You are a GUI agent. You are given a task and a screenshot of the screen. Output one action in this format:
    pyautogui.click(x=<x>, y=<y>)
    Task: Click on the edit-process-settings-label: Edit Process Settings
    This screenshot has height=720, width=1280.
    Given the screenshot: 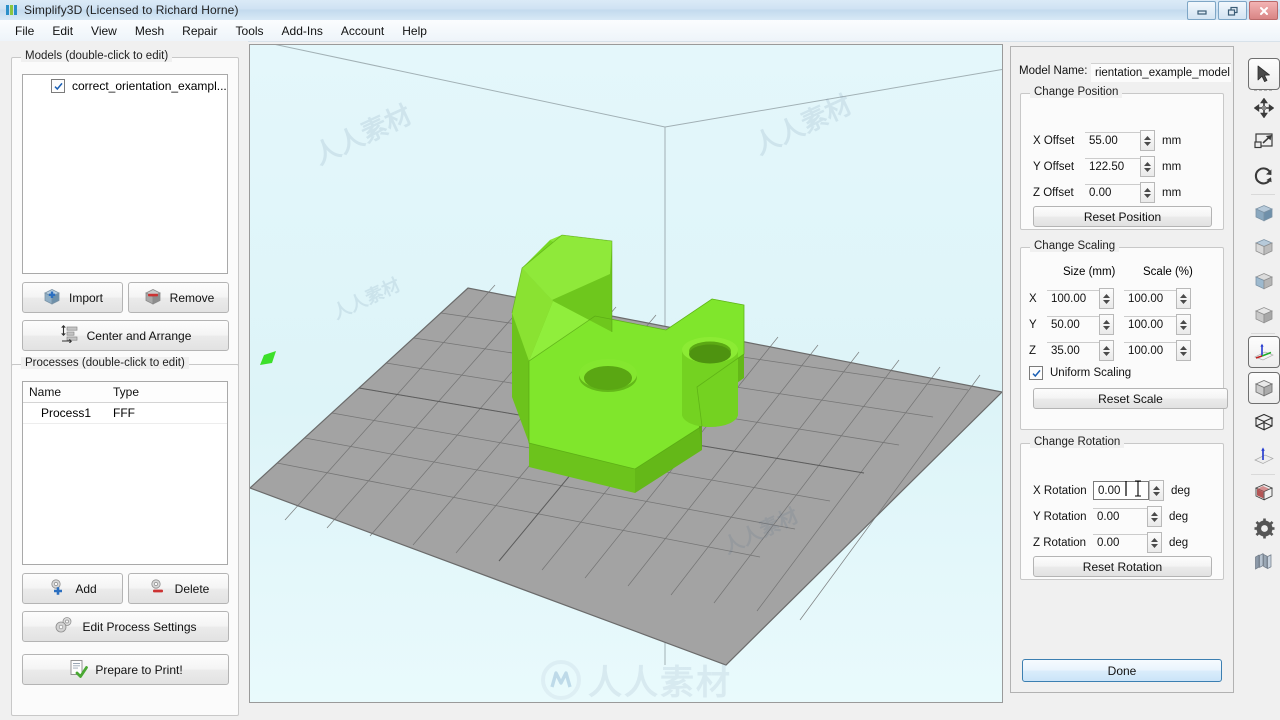 What is the action you would take?
    pyautogui.click(x=139, y=626)
    